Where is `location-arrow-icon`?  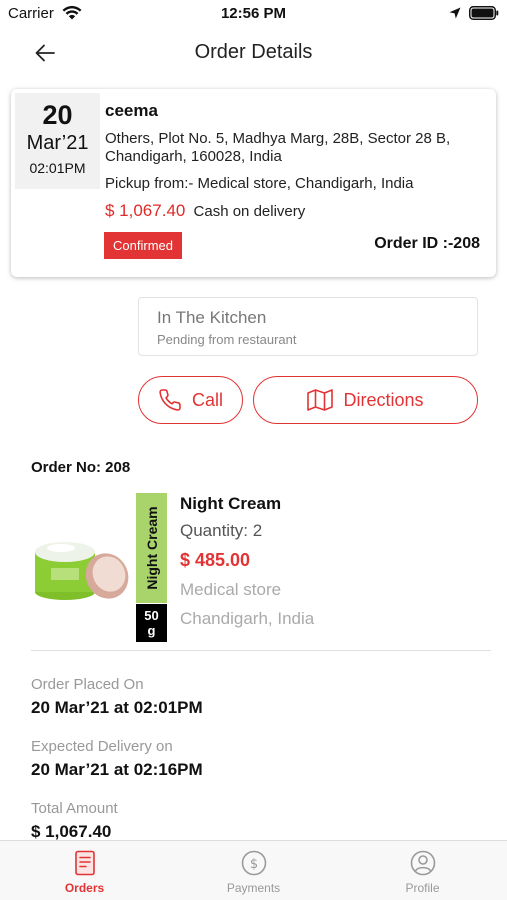 location-arrow-icon is located at coordinates (455, 13).